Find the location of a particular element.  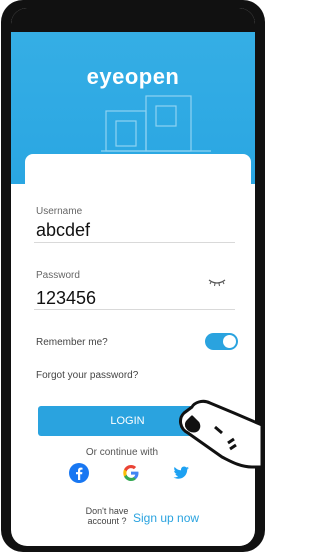

status-bar is located at coordinates (133, 20).